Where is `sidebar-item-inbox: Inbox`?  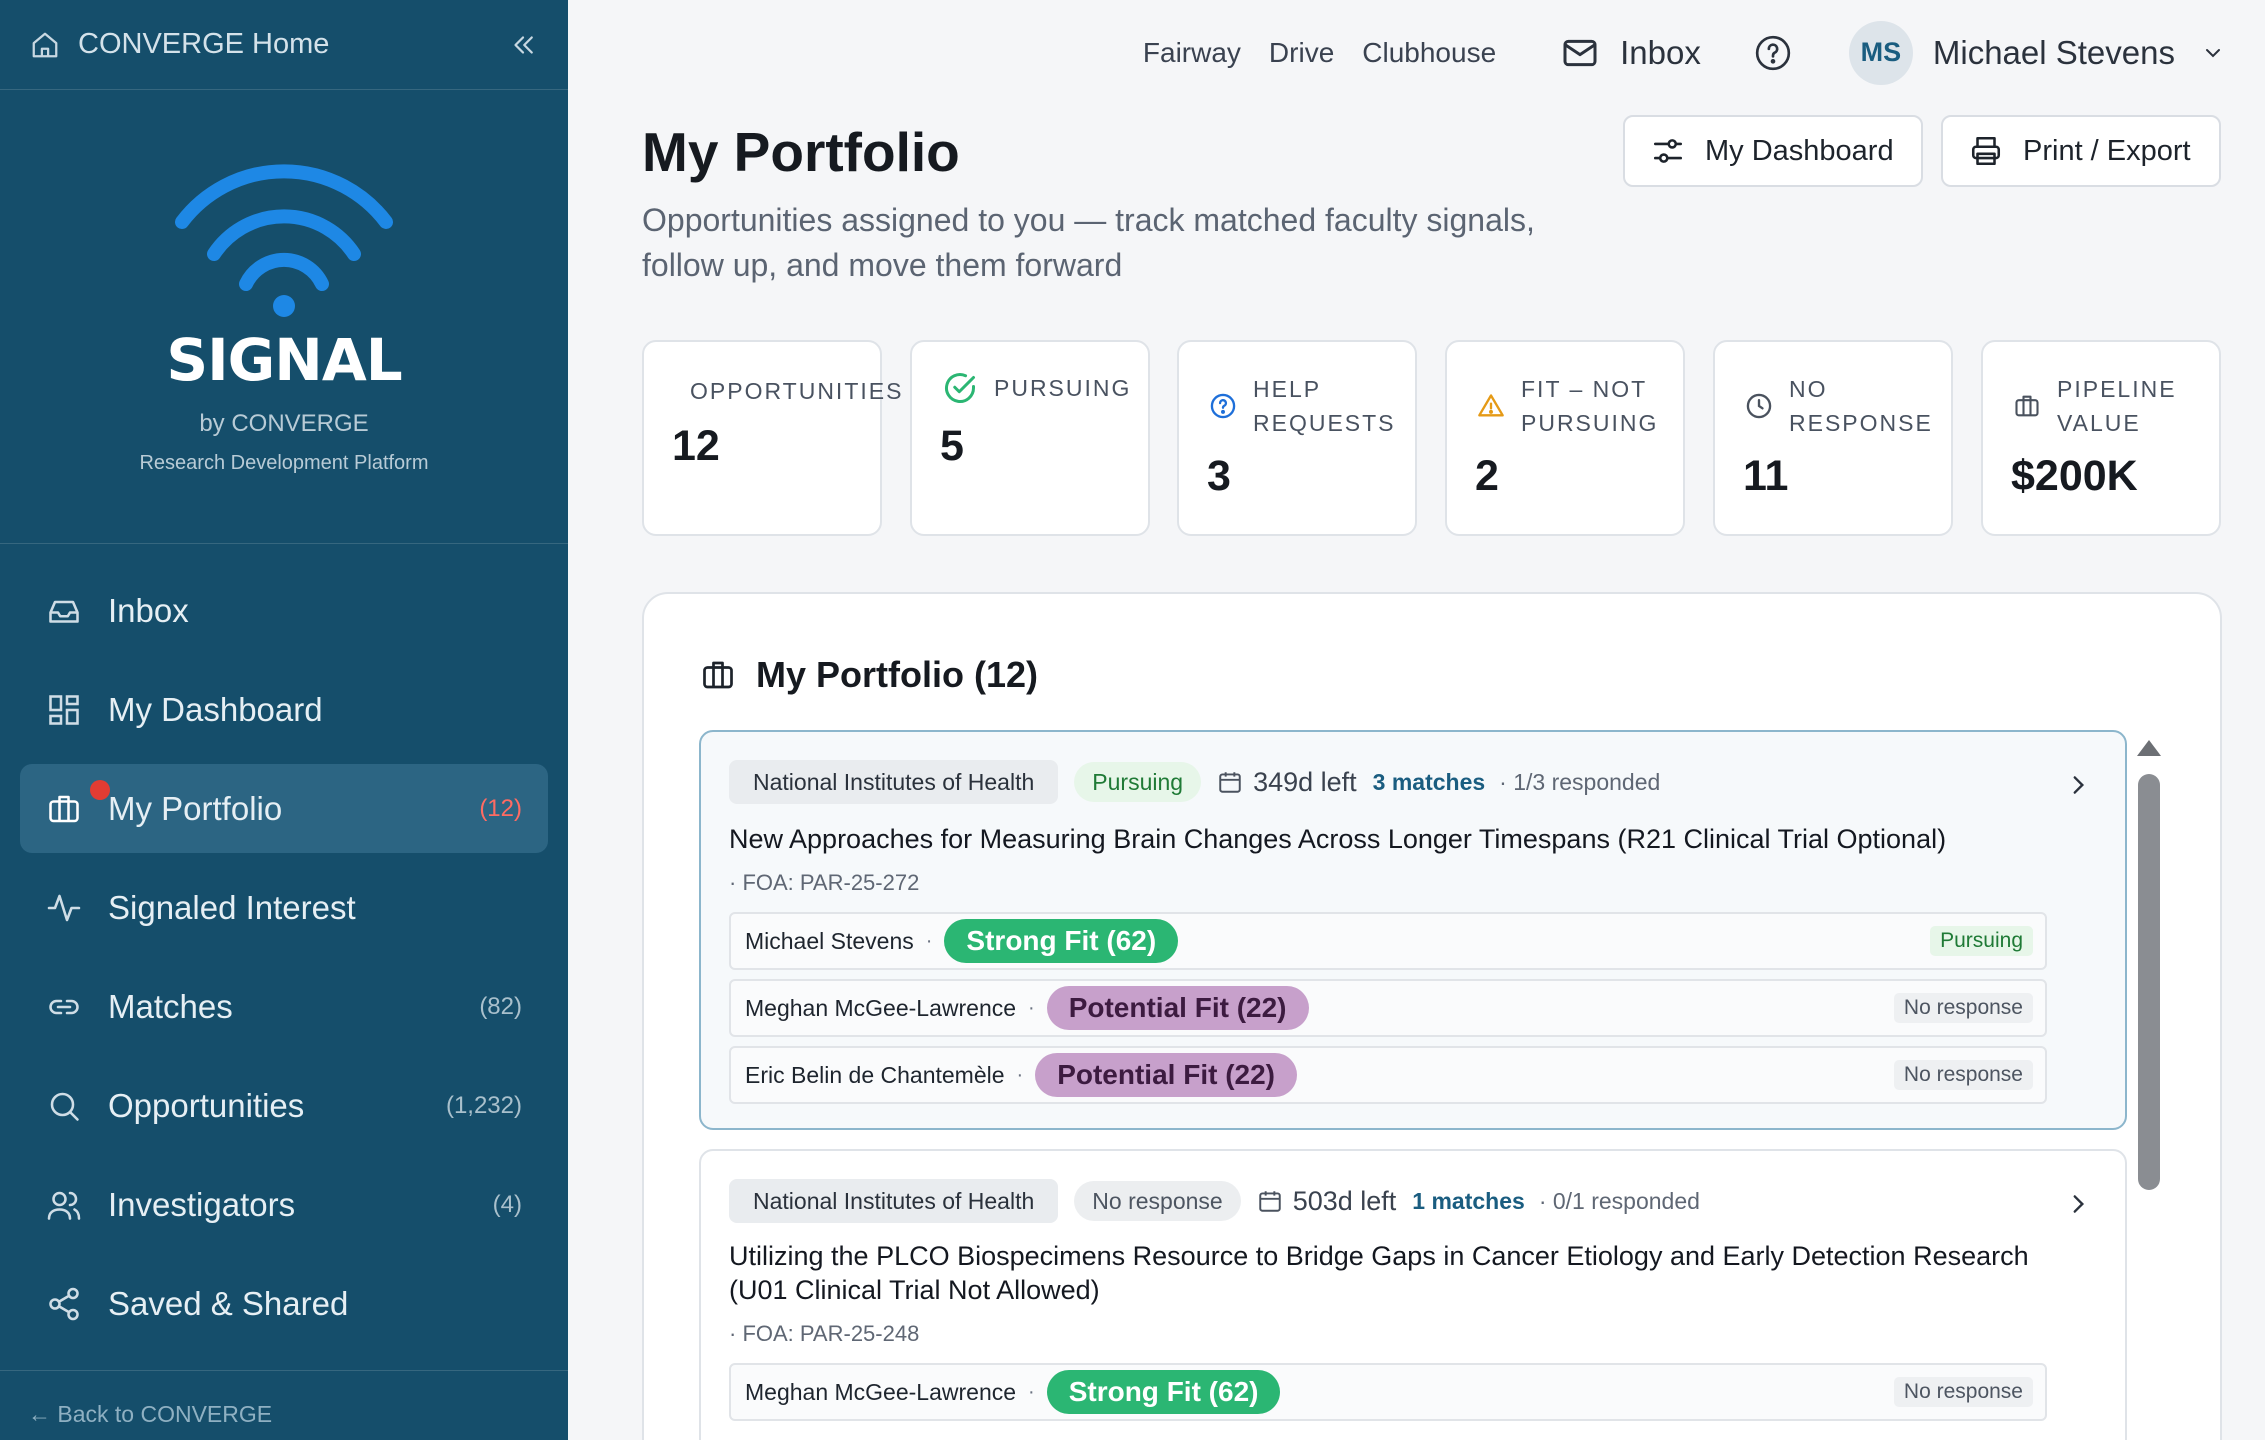 sidebar-item-inbox: Inbox is located at coordinates (284, 610).